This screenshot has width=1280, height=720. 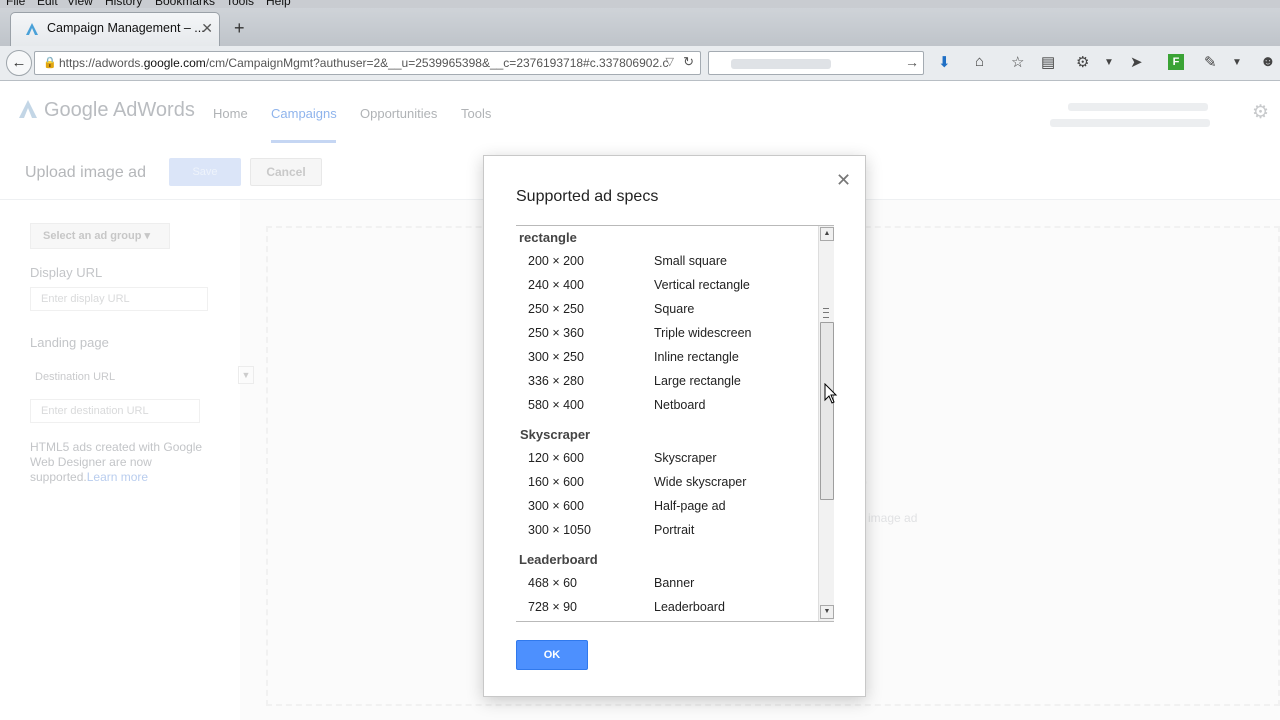 I want to click on mouse-cursor-icon, so click(x=831, y=393).